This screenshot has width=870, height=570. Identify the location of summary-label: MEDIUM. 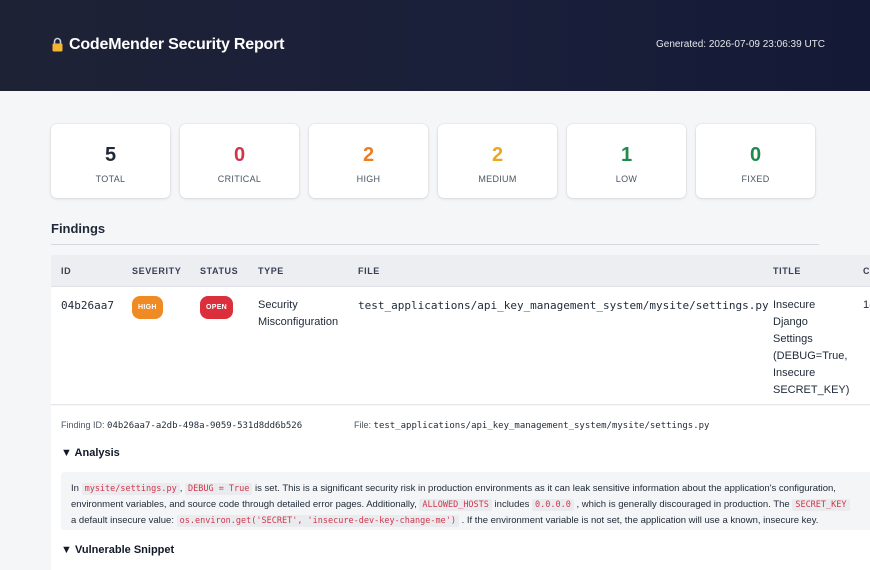
(497, 179).